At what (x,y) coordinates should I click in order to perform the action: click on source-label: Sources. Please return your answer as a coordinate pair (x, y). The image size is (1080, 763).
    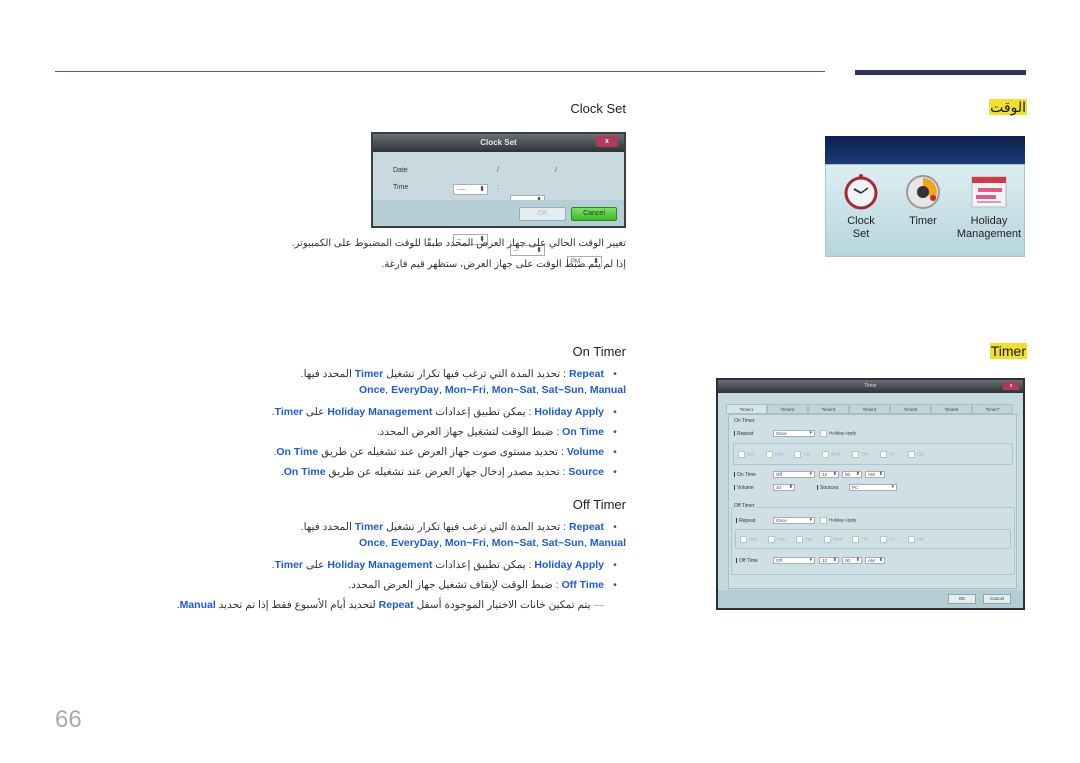
    Looking at the image, I should click on (827, 488).